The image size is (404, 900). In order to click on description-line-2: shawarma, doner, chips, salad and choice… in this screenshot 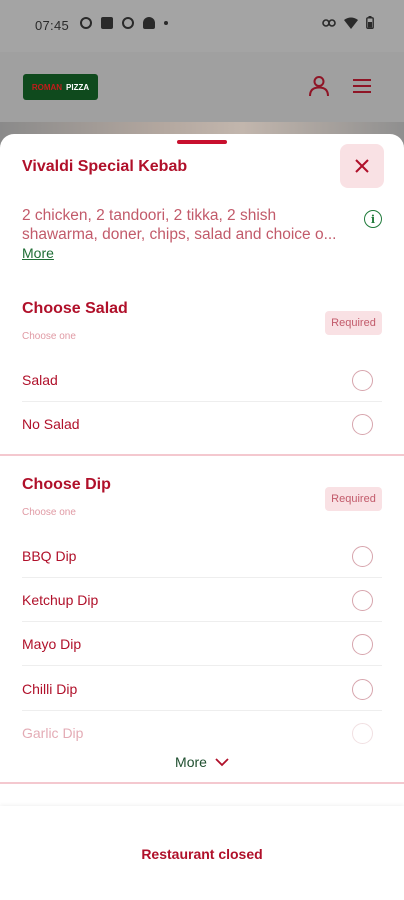, I will do `click(179, 234)`.